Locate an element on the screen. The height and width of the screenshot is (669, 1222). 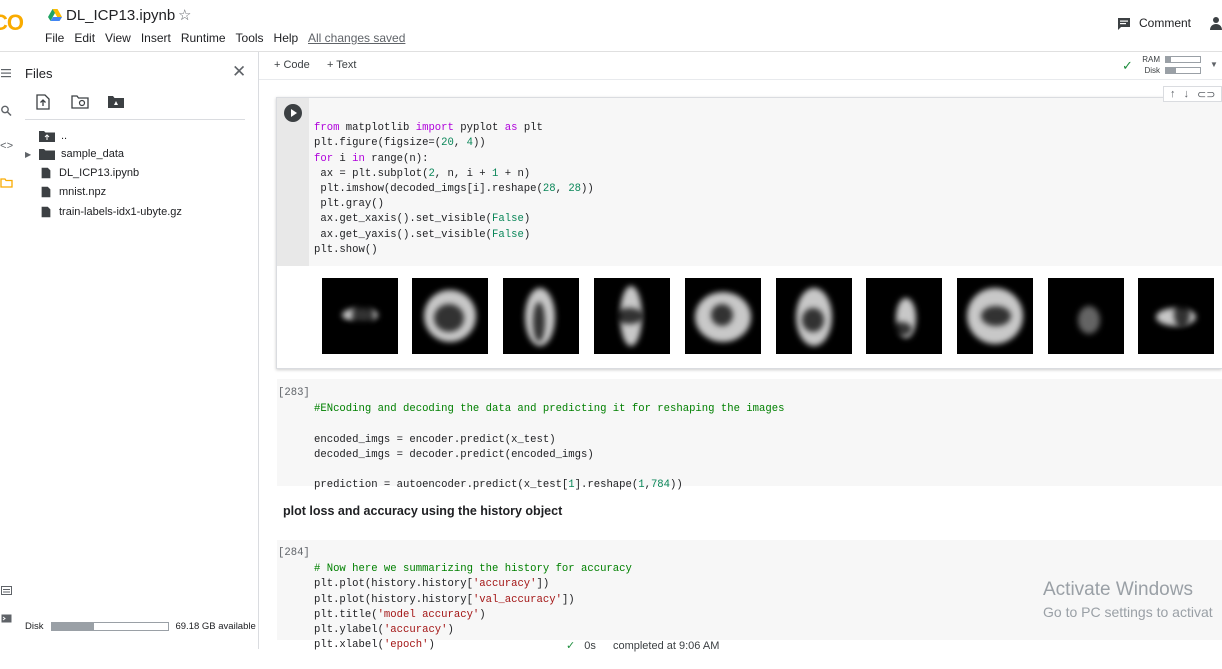
comment-button: Comment is located at coordinates (1154, 23).